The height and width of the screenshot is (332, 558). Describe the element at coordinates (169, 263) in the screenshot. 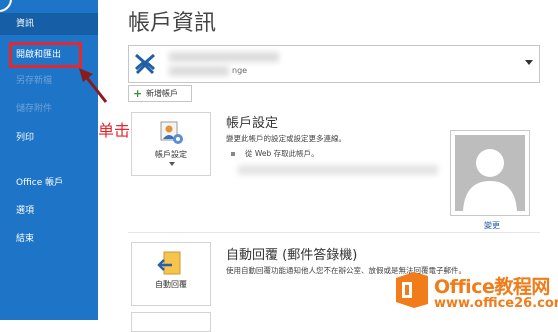

I see `auto-reply-icon` at that location.